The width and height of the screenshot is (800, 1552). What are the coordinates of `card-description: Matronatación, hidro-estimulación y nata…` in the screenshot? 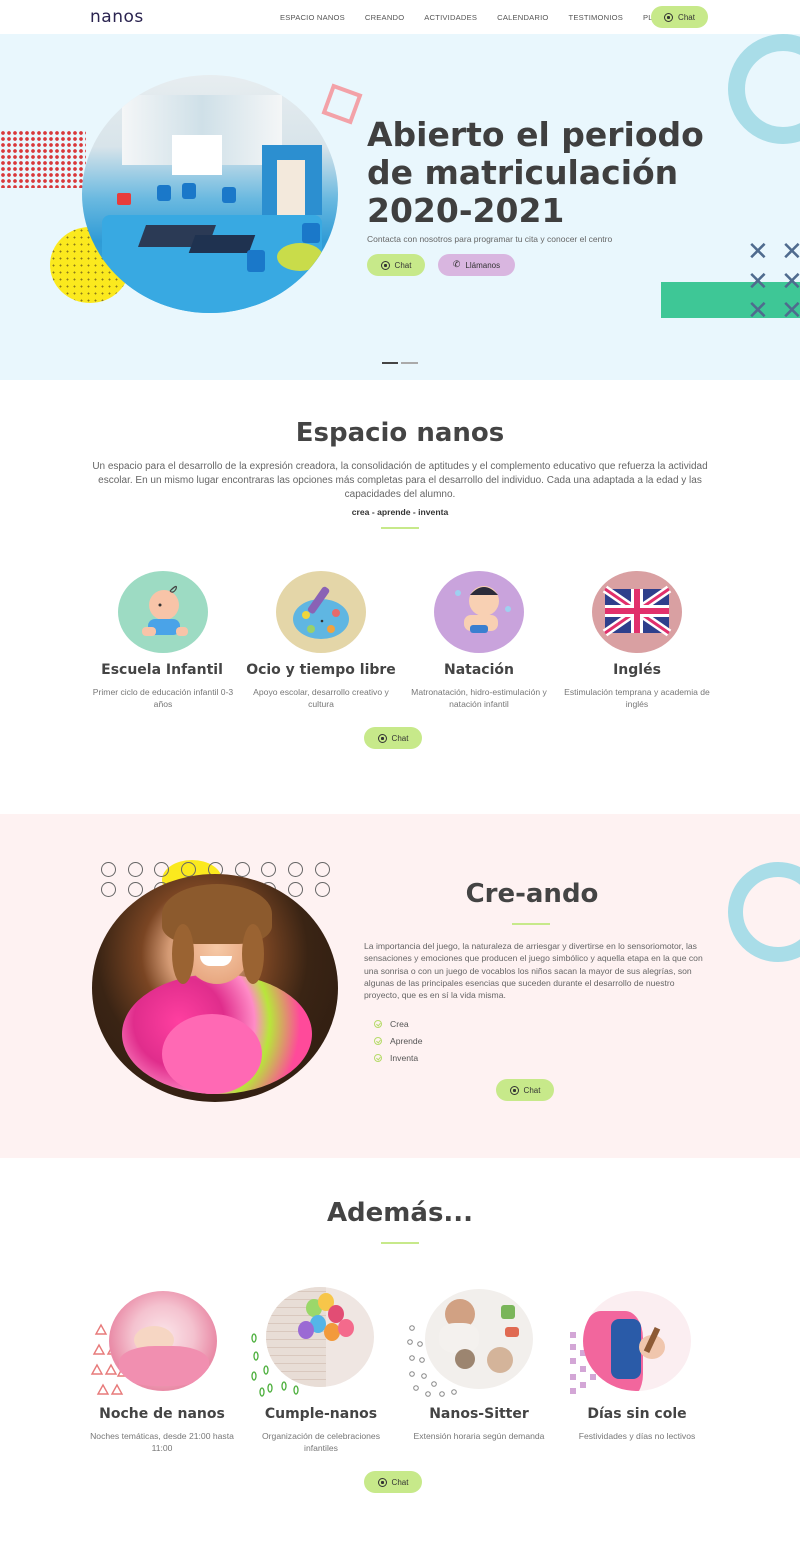 It's located at (479, 698).